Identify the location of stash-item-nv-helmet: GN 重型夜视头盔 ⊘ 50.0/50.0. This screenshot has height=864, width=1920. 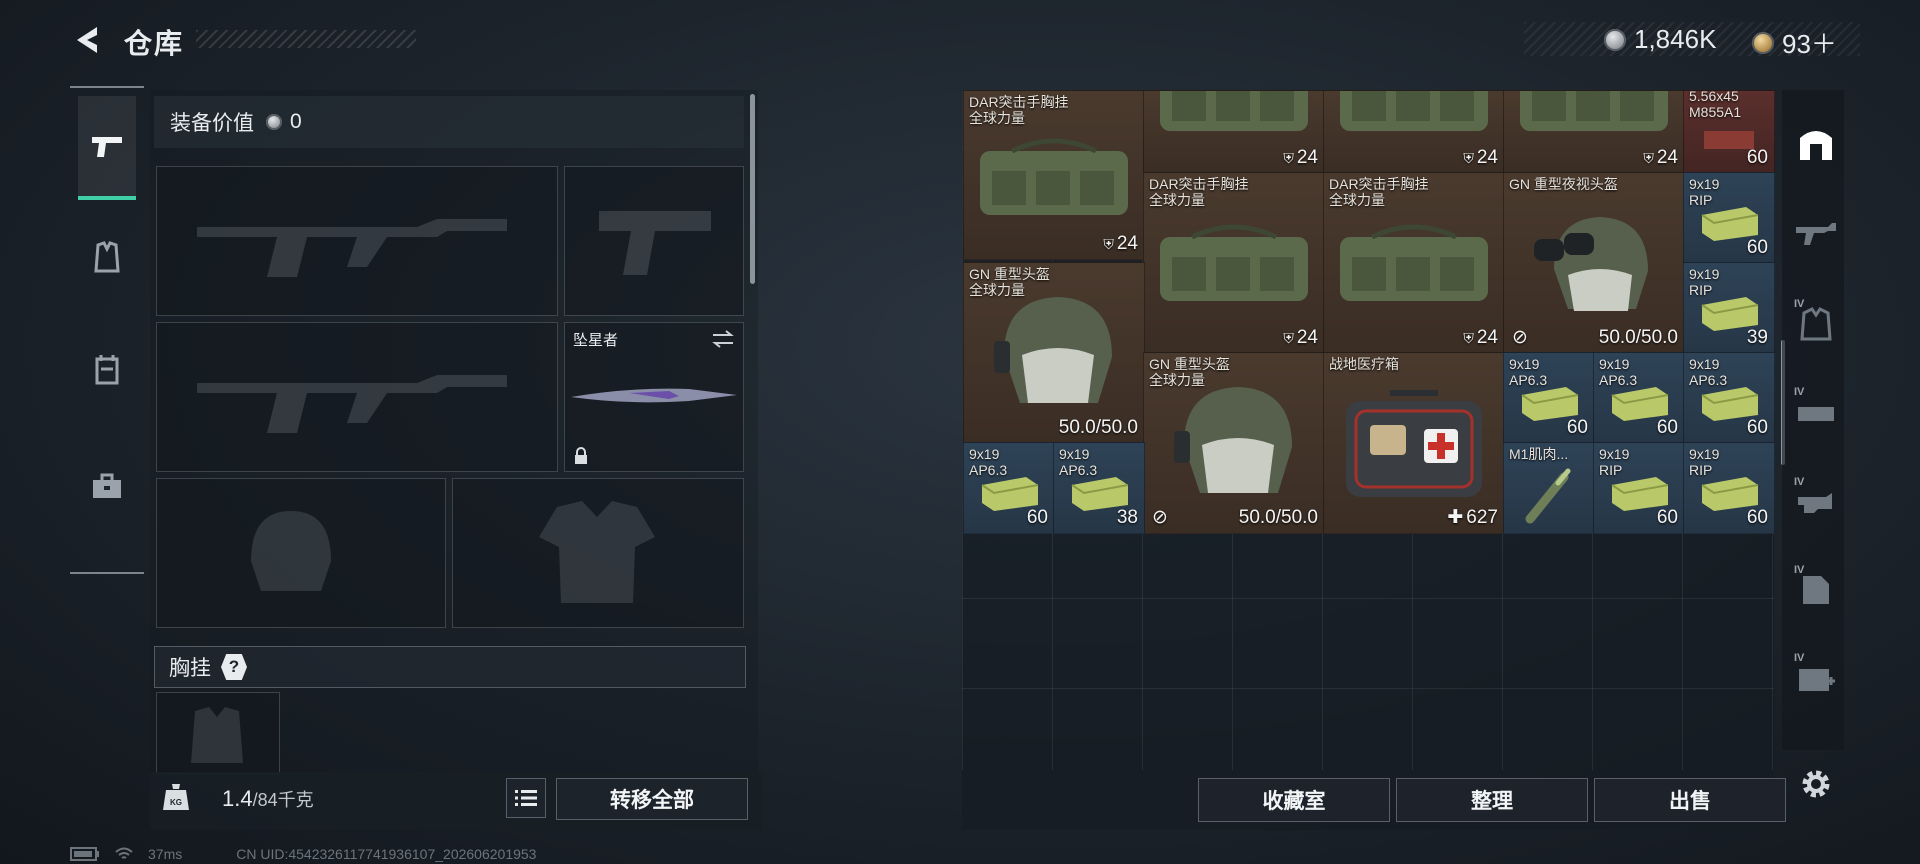
(1594, 263).